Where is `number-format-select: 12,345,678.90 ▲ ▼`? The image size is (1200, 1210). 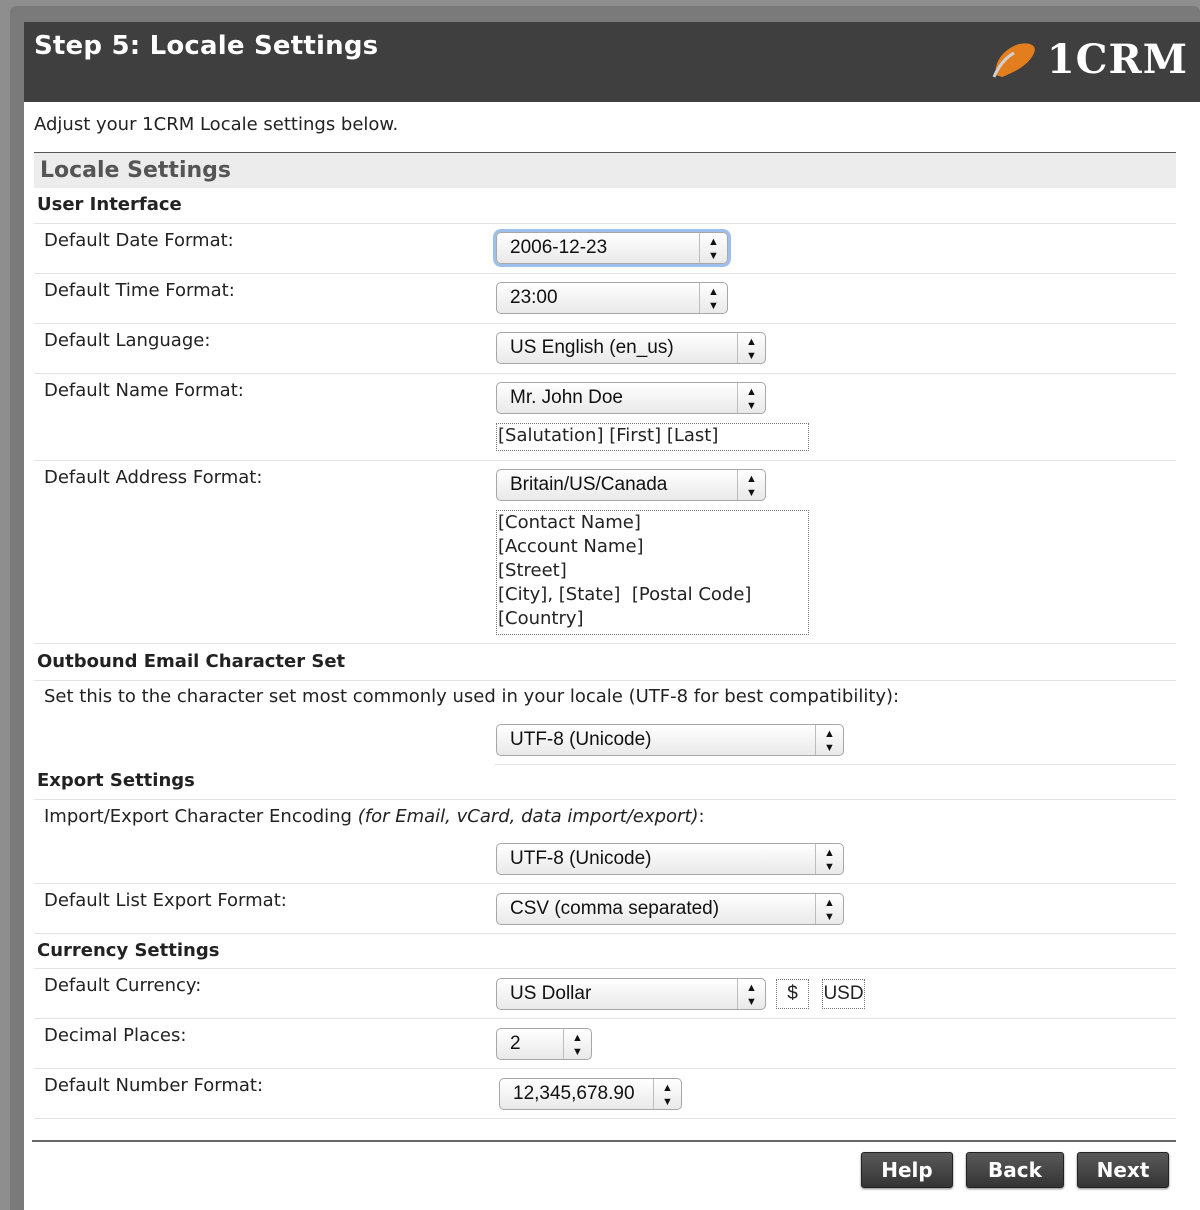 number-format-select: 12,345,678.90 ▲ ▼ is located at coordinates (590, 1094).